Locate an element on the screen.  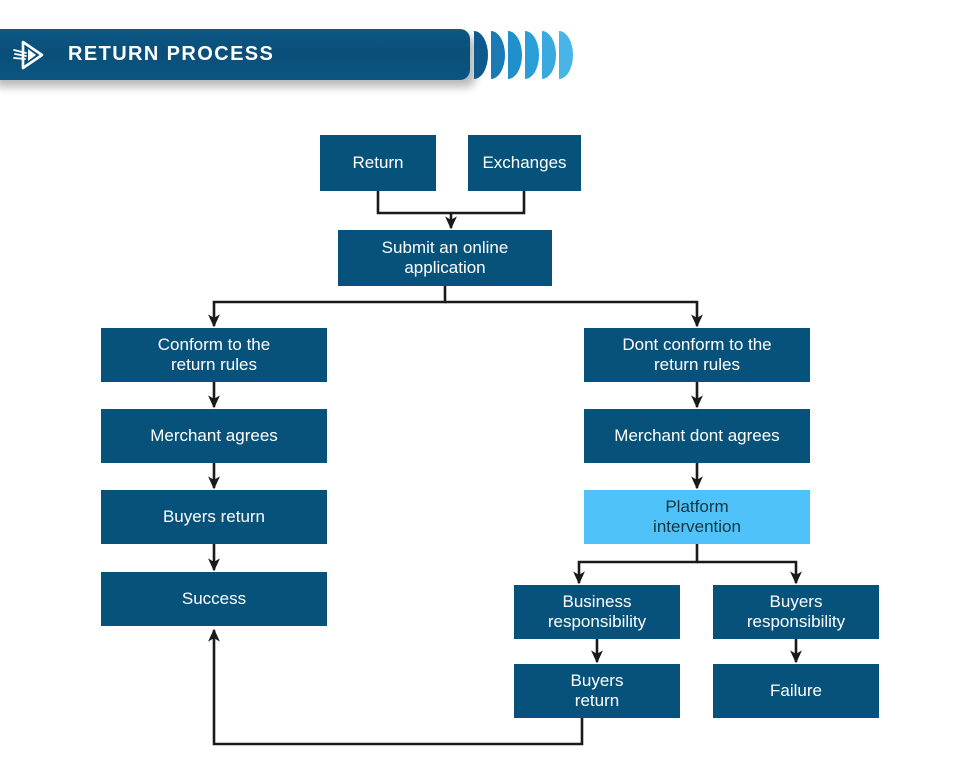
flowchart-node-failure: Failure is located at coordinates (796, 691).